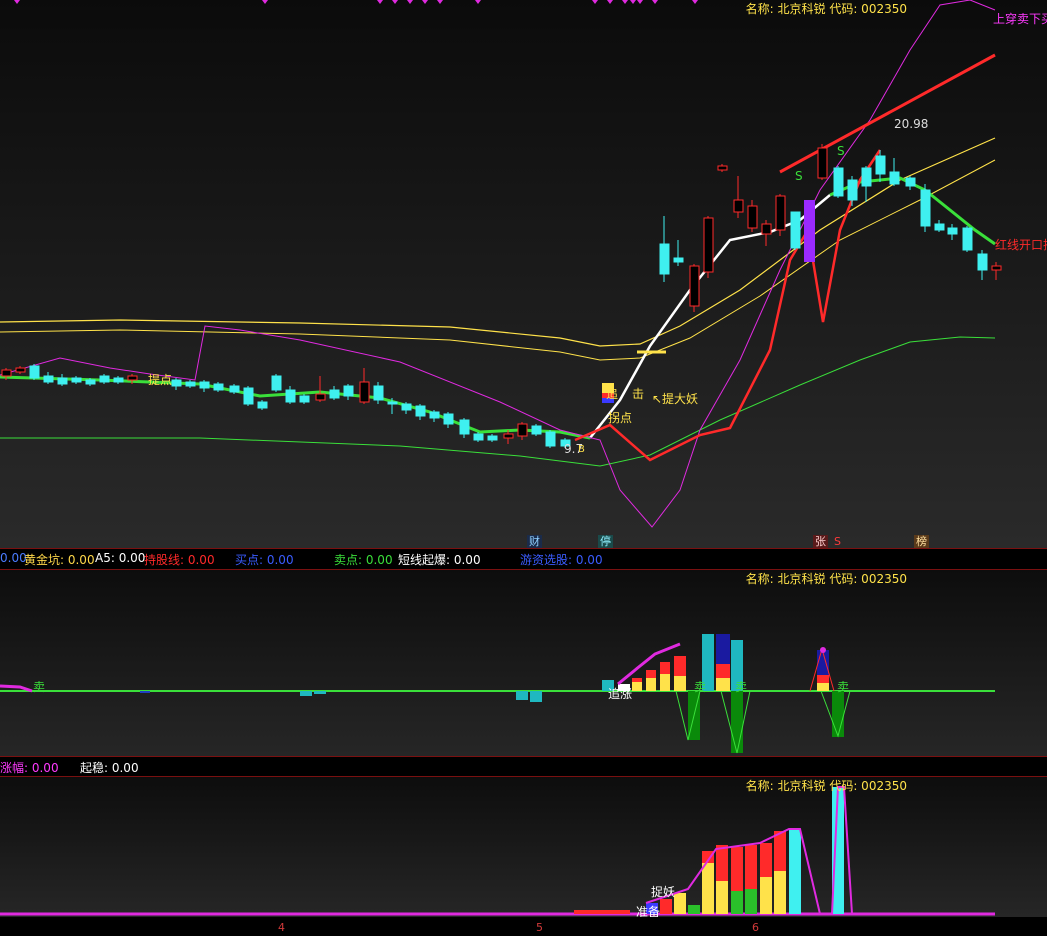 The height and width of the screenshot is (936, 1047). I want to click on indicator-pane-2: 名称: 北京科锐 代码: 002350 捉妖 准备, so click(523, 847).